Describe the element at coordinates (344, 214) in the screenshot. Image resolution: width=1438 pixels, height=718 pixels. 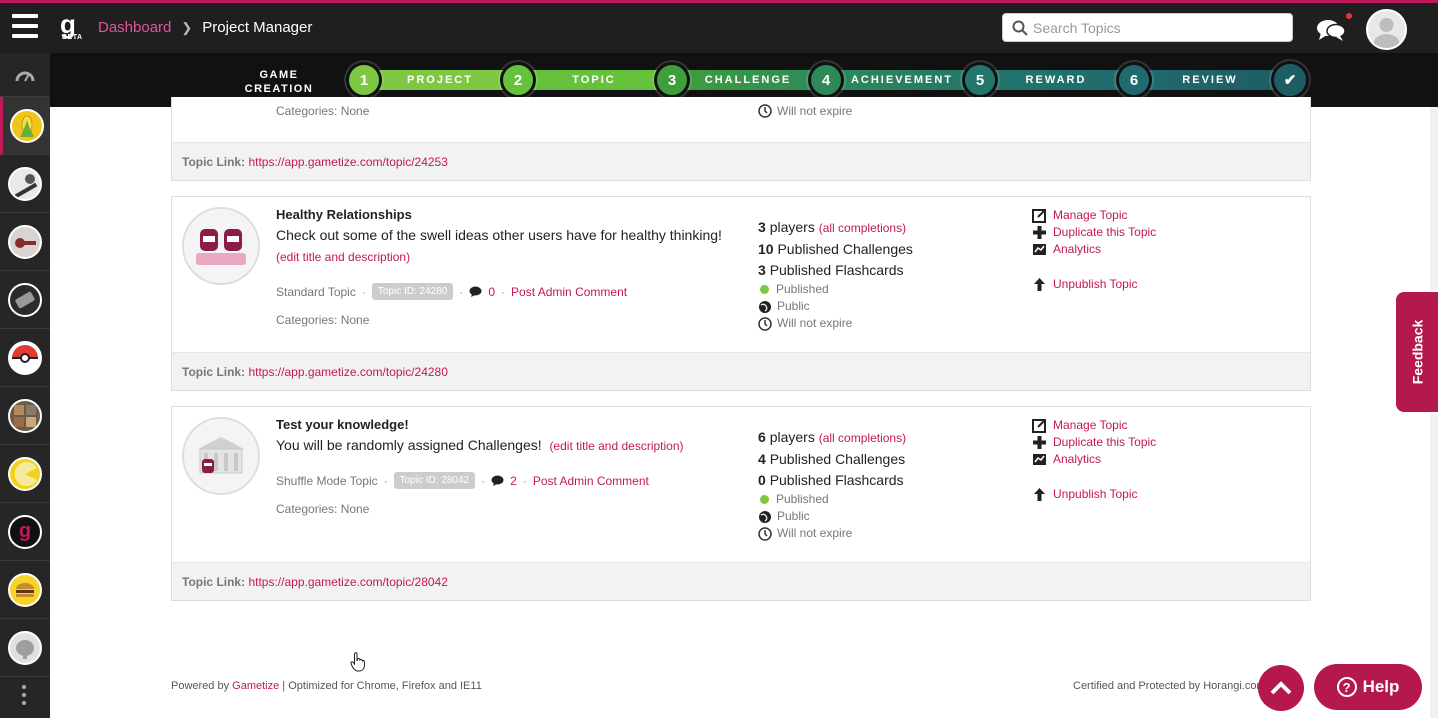
I see `topic-title: Healthy Relationships` at that location.